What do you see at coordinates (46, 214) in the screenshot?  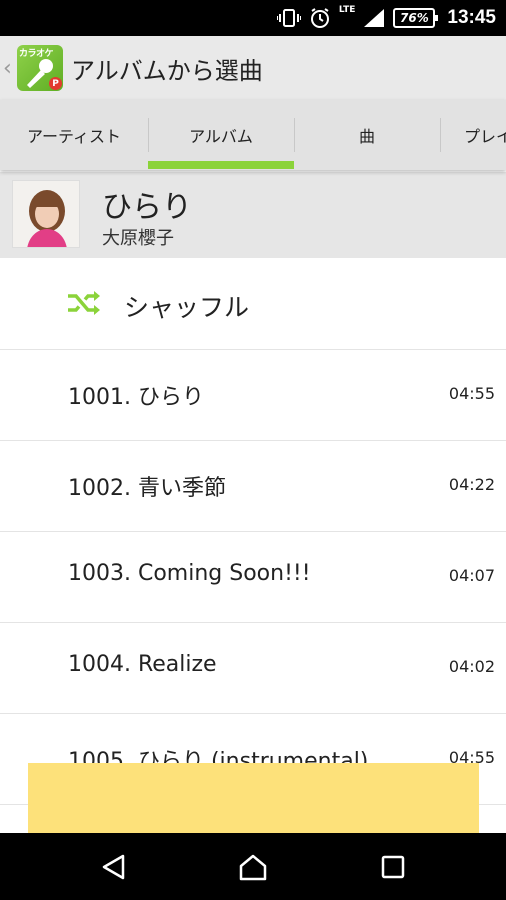 I see `album-cover` at bounding box center [46, 214].